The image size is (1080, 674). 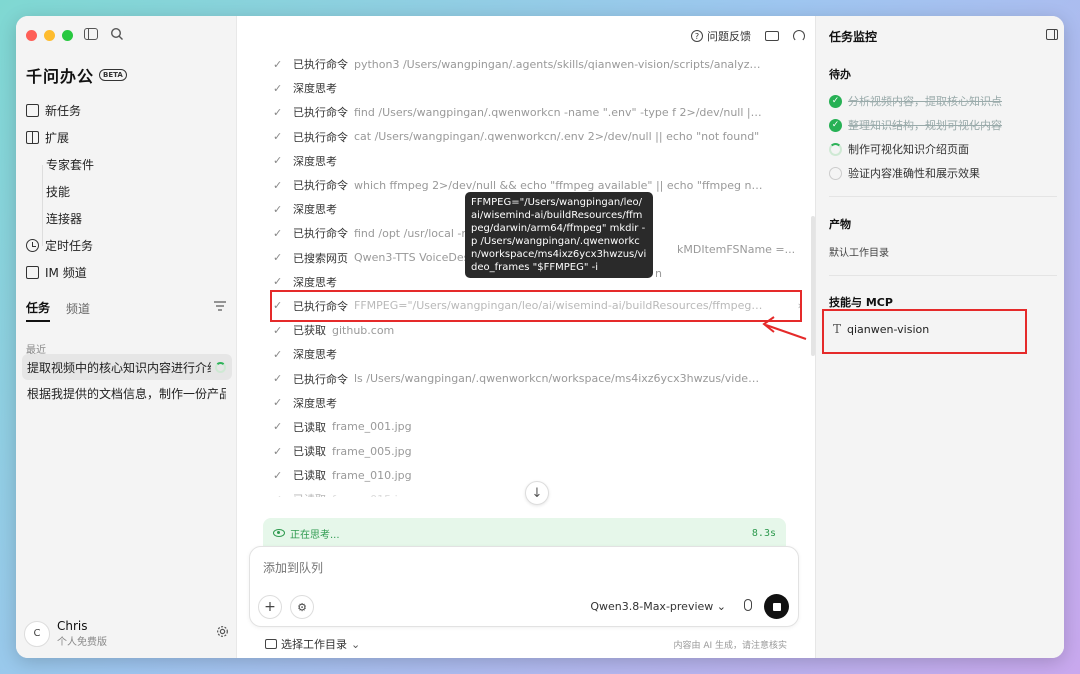 What do you see at coordinates (363, 330) in the screenshot?
I see `log-detail: github.com` at bounding box center [363, 330].